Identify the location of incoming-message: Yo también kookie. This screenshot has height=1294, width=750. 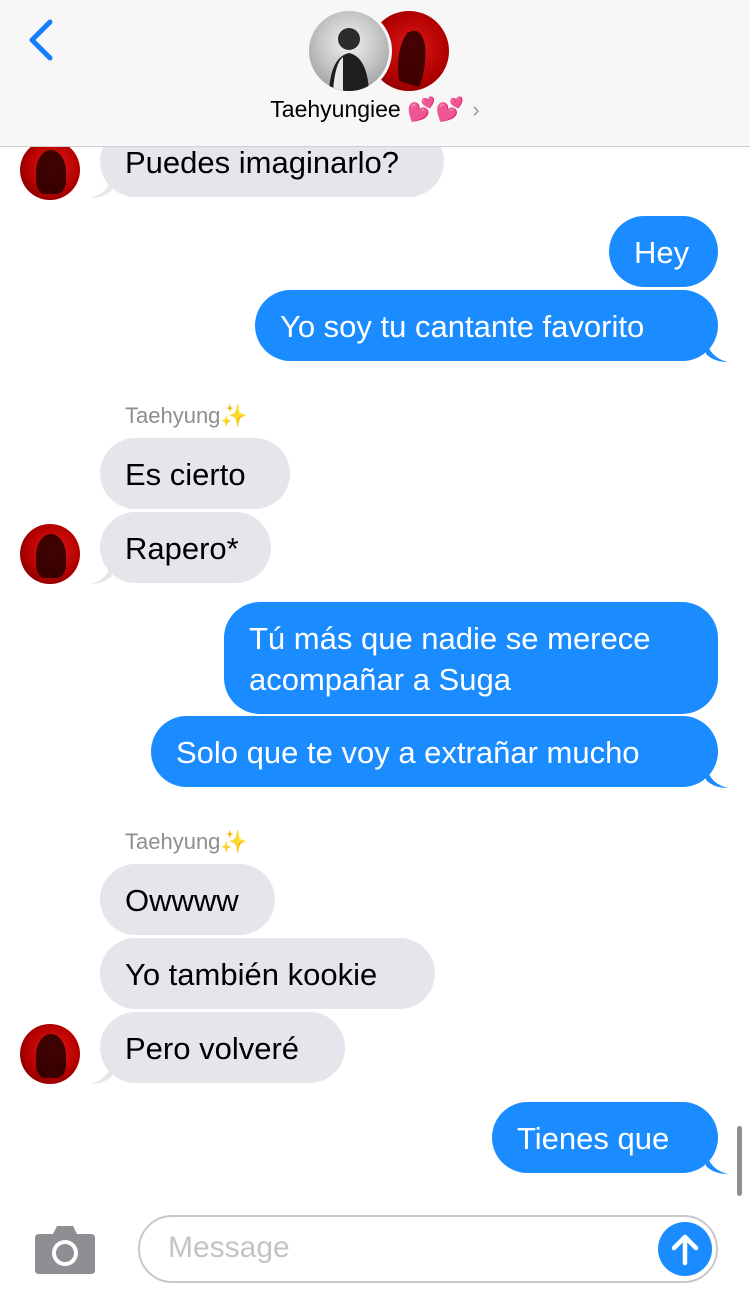
(267, 973).